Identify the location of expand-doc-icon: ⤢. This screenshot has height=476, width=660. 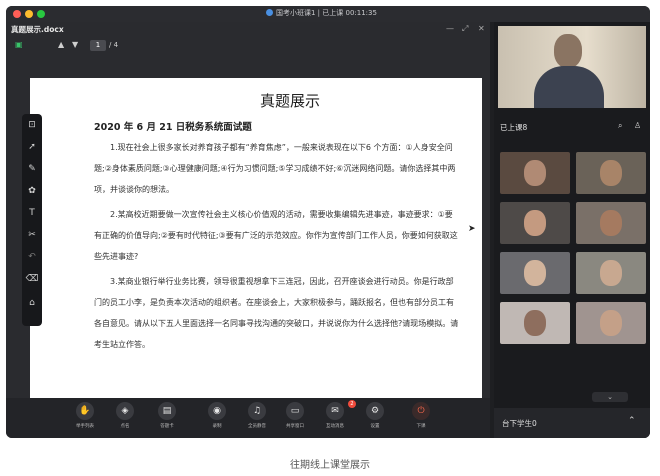
(465, 29).